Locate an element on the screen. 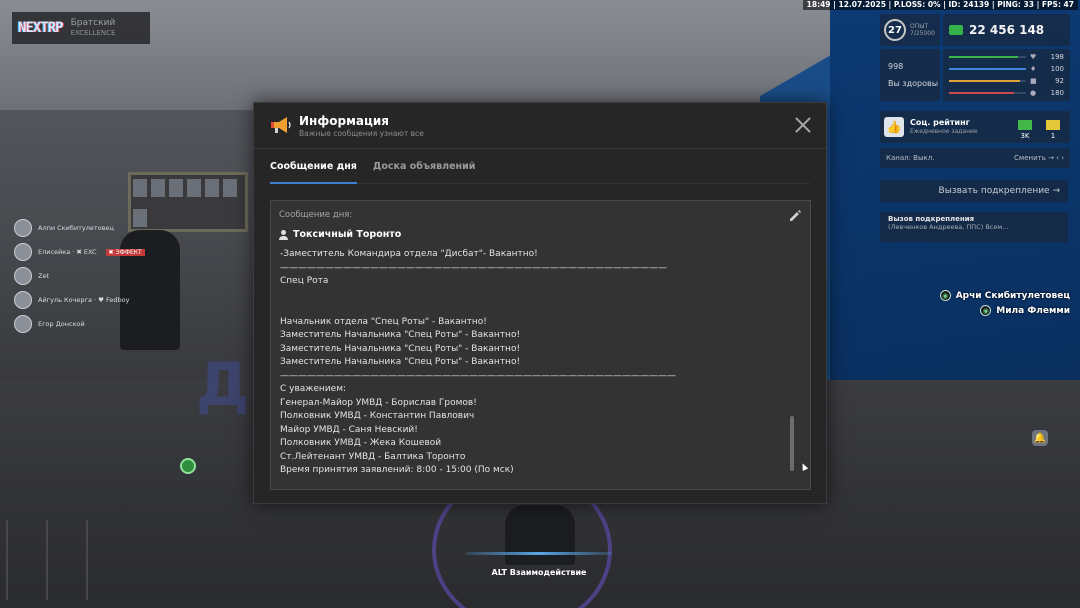 The height and width of the screenshot is (608, 1080). nearby-player-name: Мила Флемми is located at coordinates (1033, 310).